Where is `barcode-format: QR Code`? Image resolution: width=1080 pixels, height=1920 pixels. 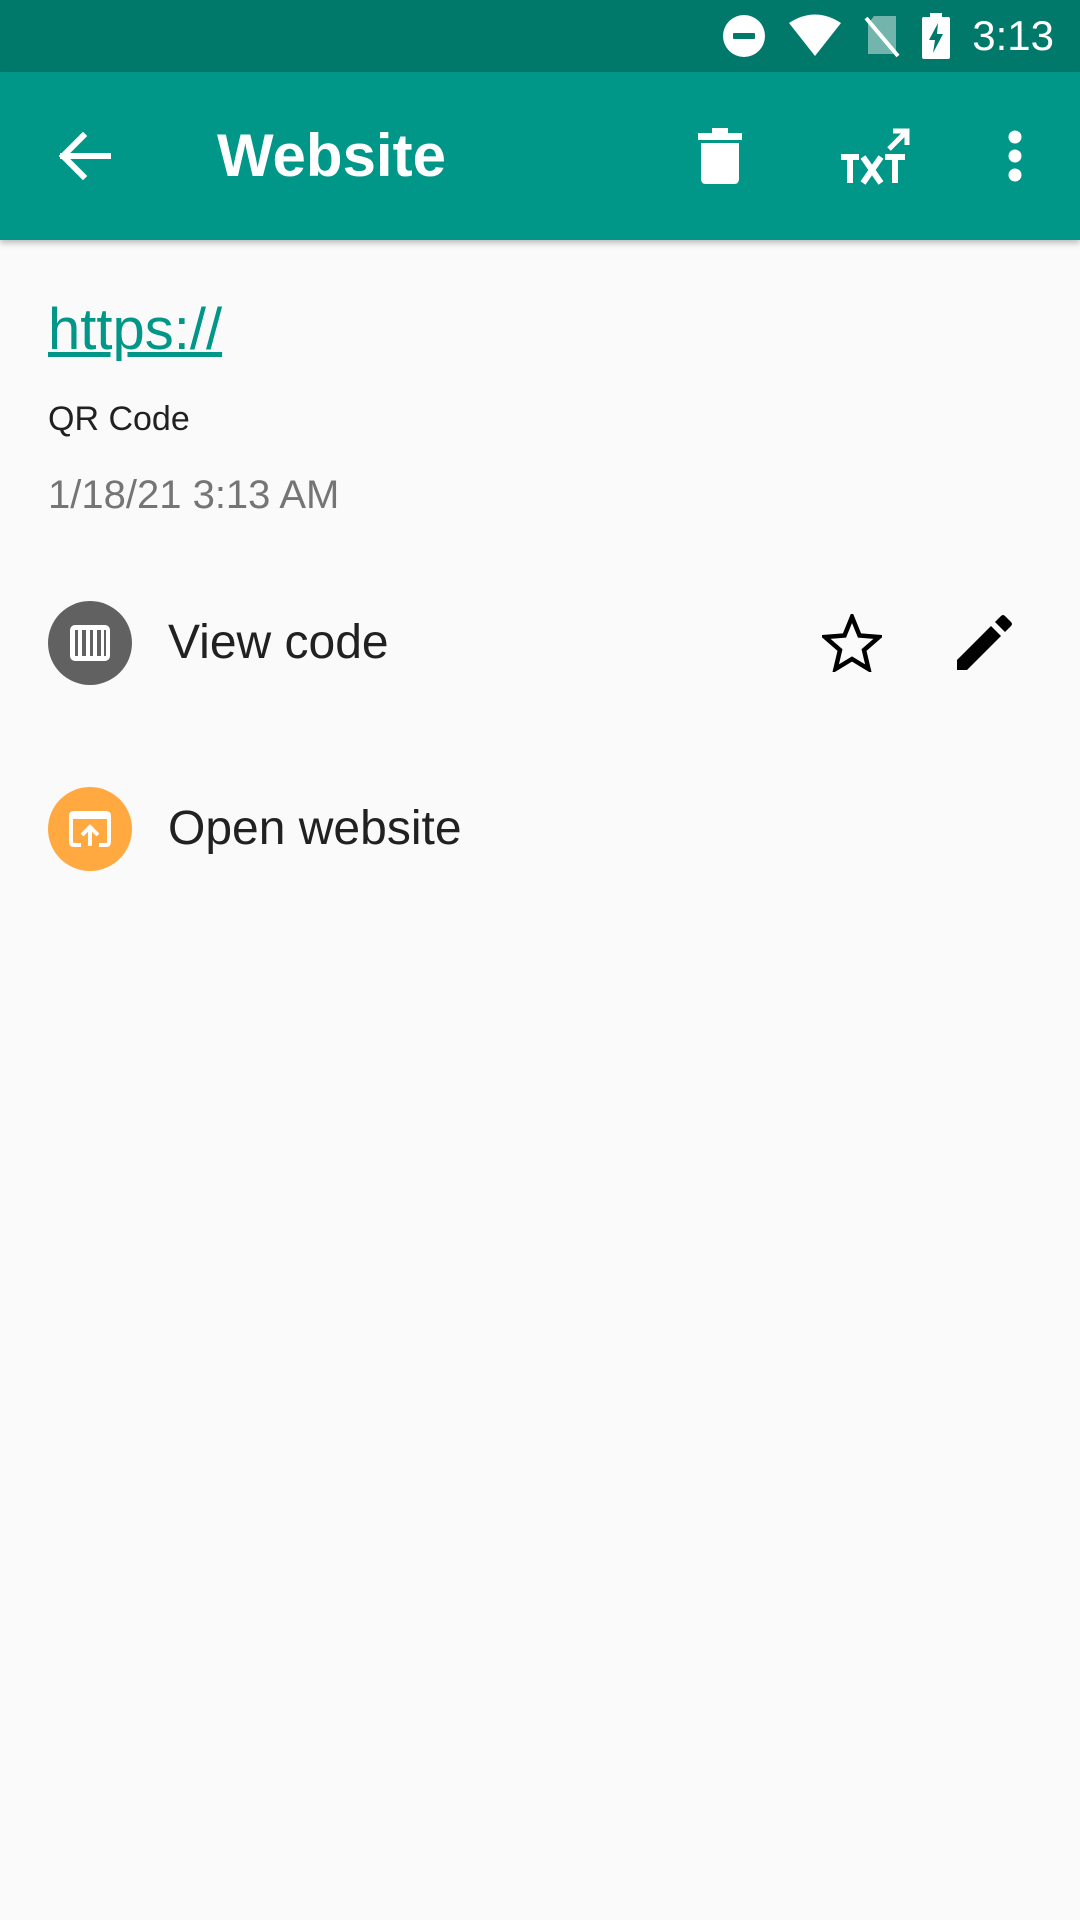 barcode-format: QR Code is located at coordinates (119, 419).